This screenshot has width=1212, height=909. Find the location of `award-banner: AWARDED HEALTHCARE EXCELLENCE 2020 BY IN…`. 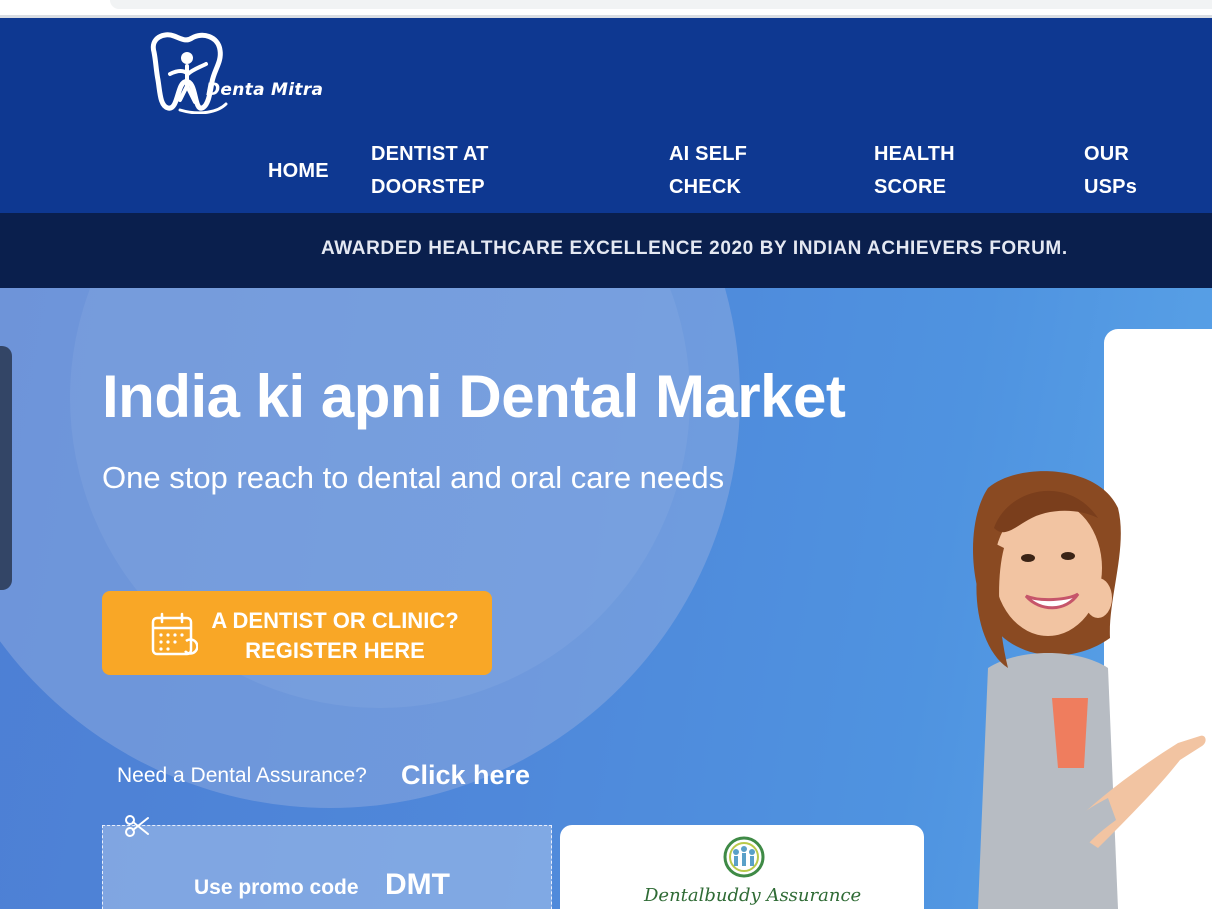

award-banner: AWARDED HEALTHCARE EXCELLENCE 2020 BY IN… is located at coordinates (606, 250).